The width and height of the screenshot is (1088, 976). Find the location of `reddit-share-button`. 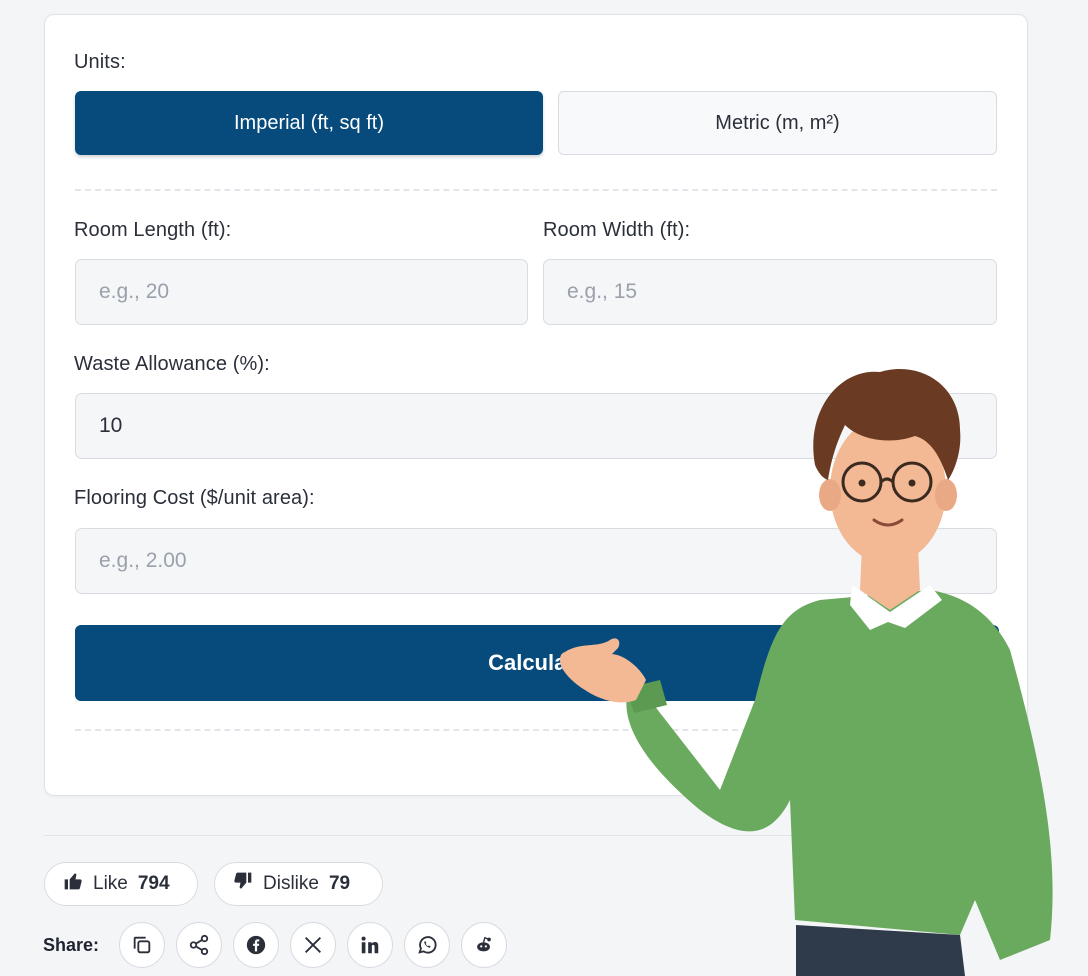

reddit-share-button is located at coordinates (484, 945).